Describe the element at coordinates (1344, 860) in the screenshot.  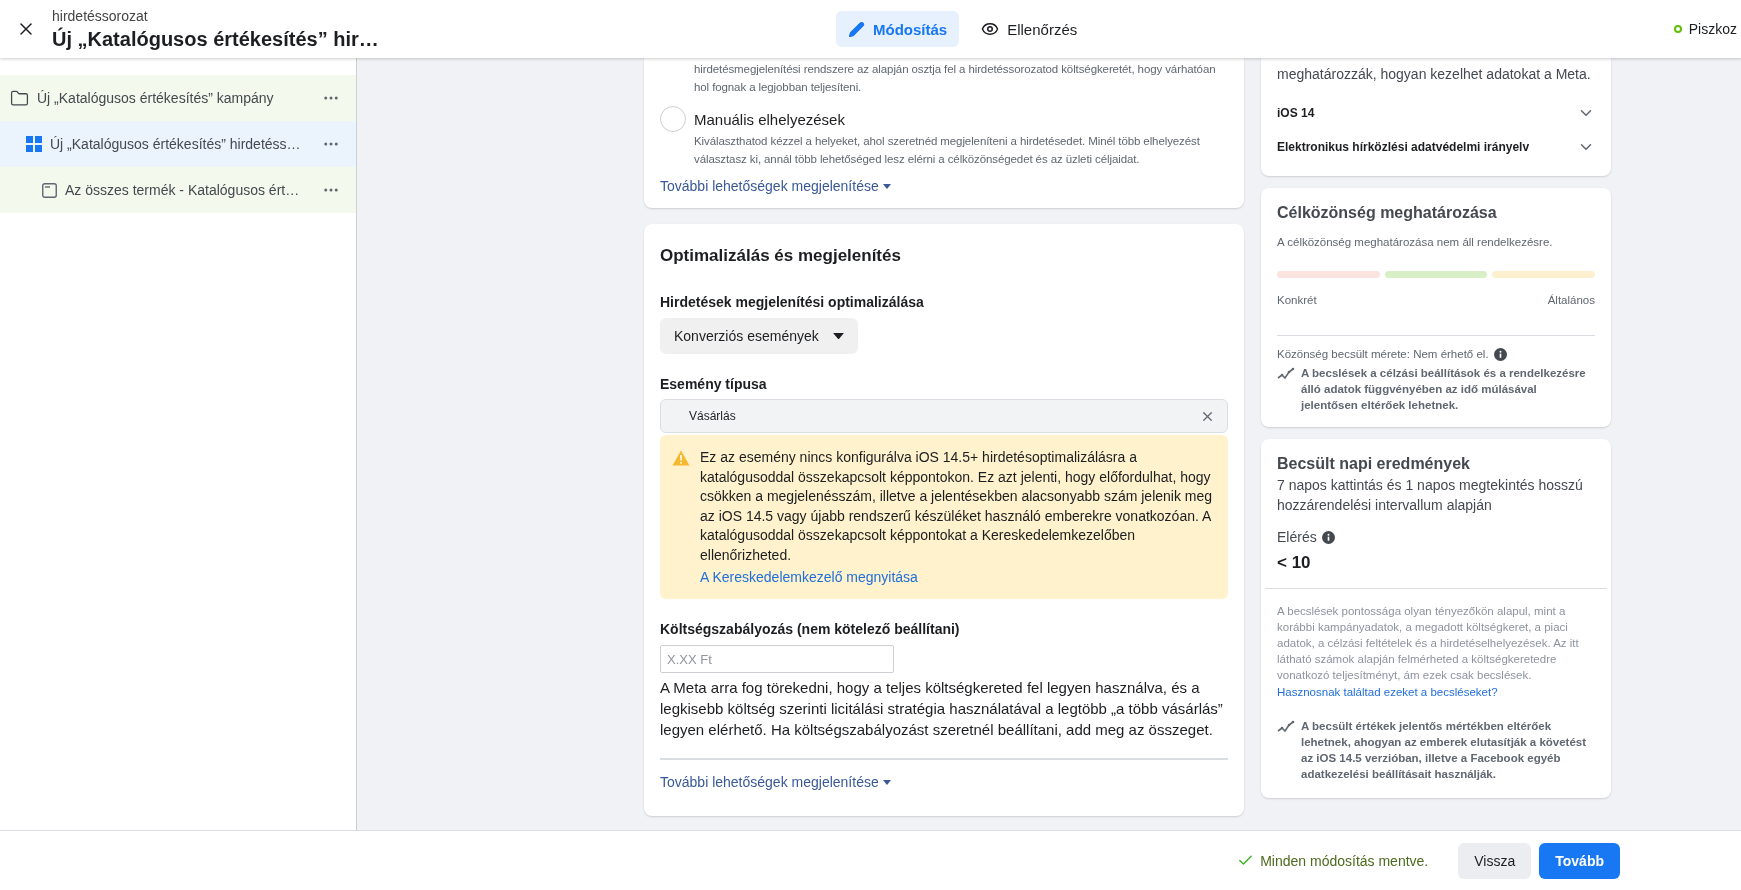
I see `saved-status: Minden módosítás mentve.` at that location.